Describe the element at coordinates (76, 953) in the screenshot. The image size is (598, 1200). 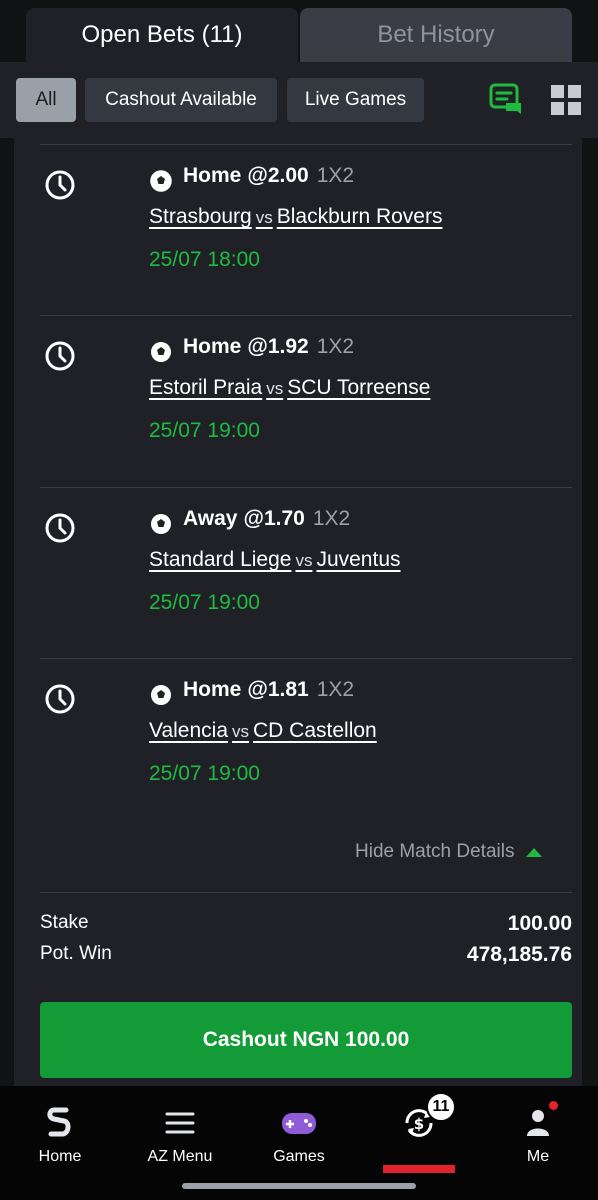
I see `potential-win-label: Pot. Win` at that location.